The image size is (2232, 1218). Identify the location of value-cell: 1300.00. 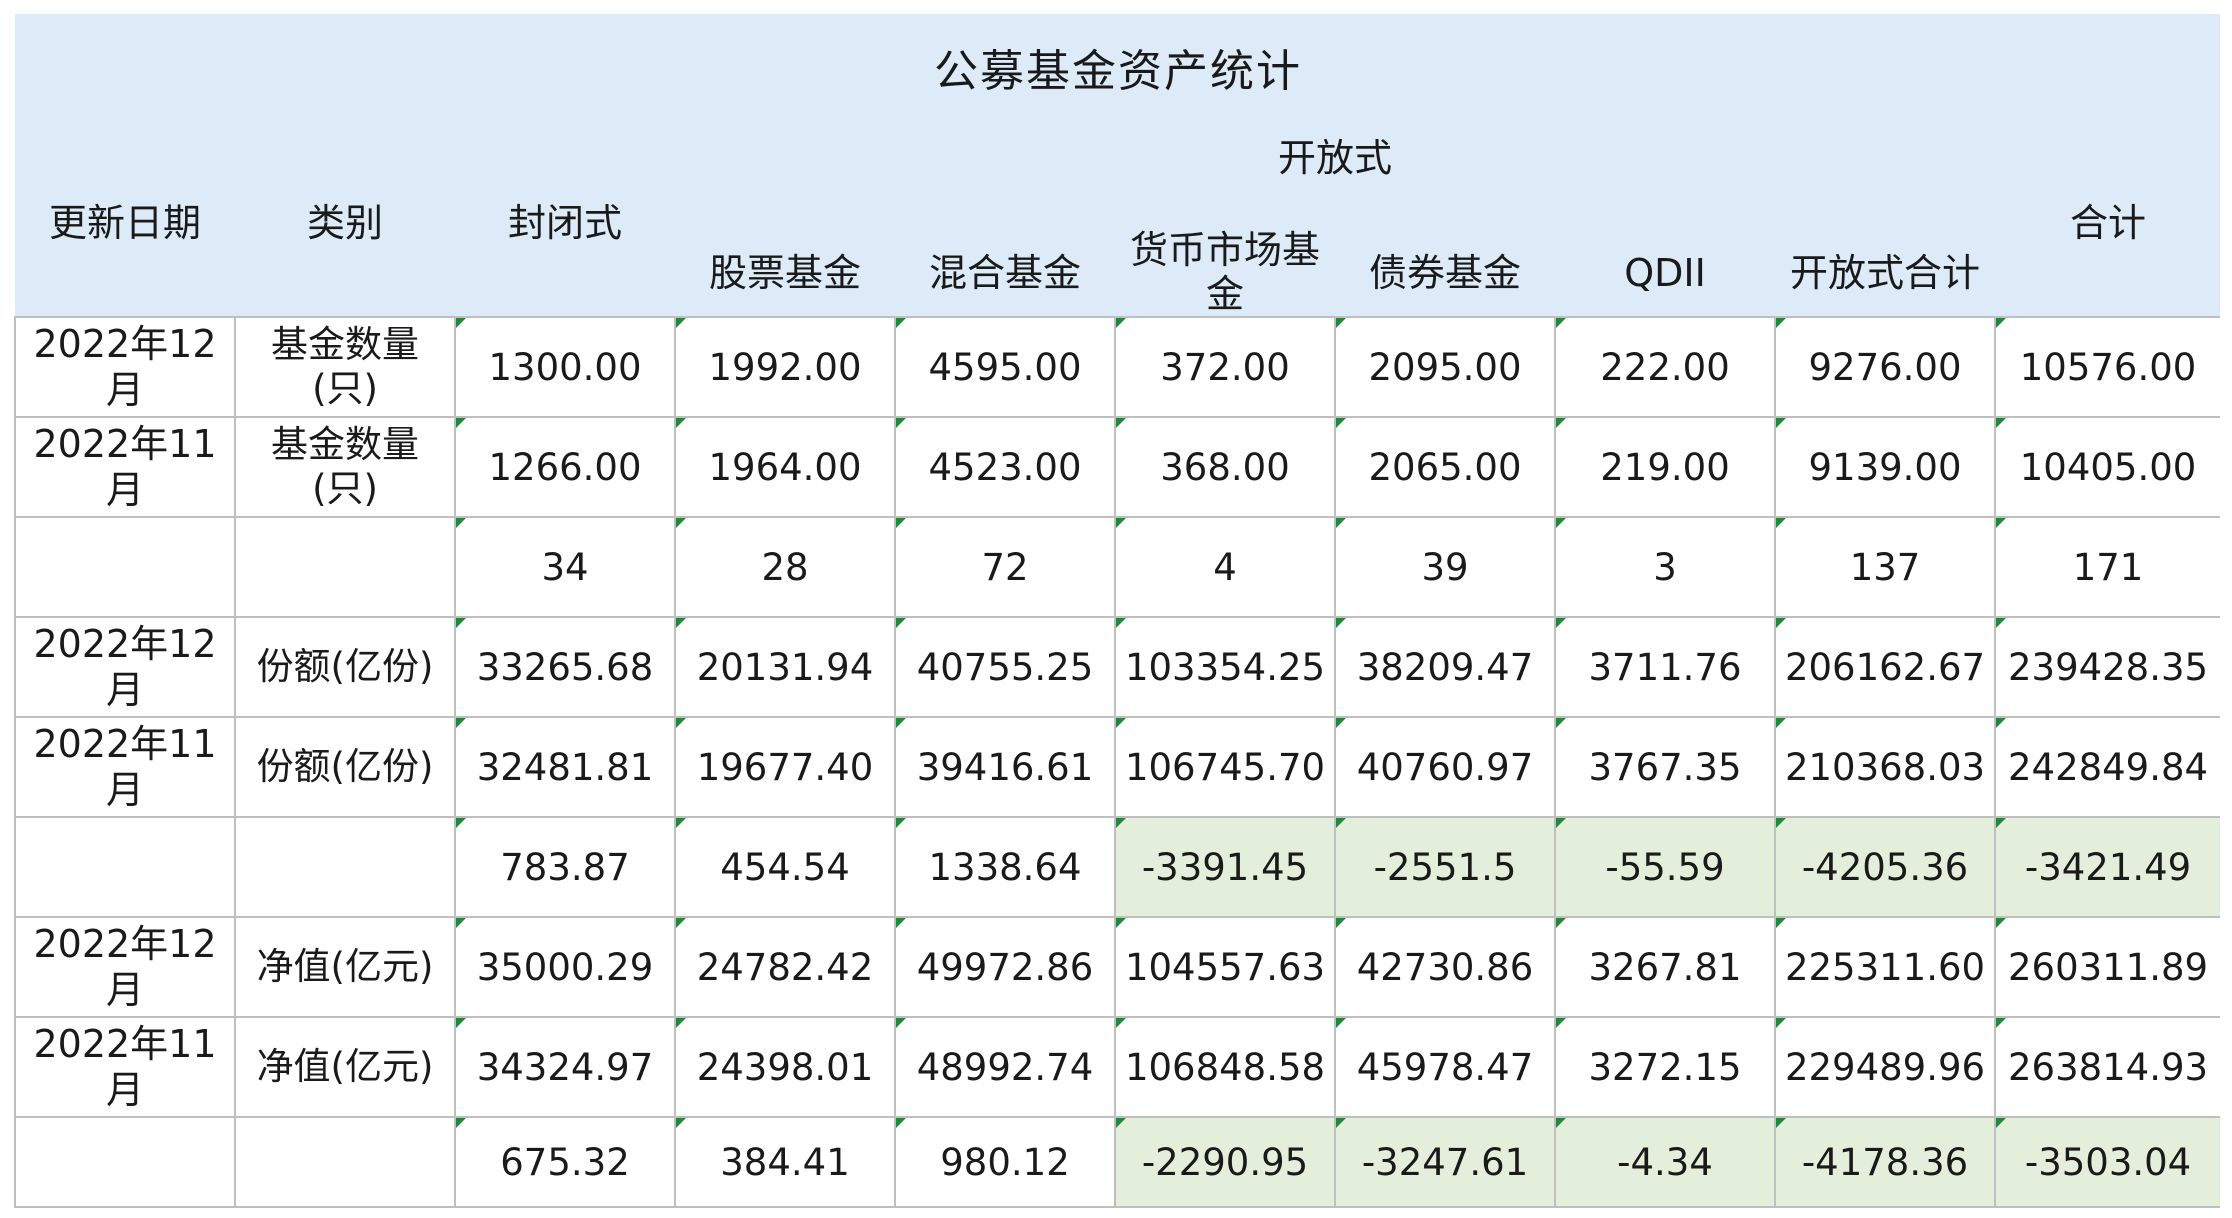
(565, 367).